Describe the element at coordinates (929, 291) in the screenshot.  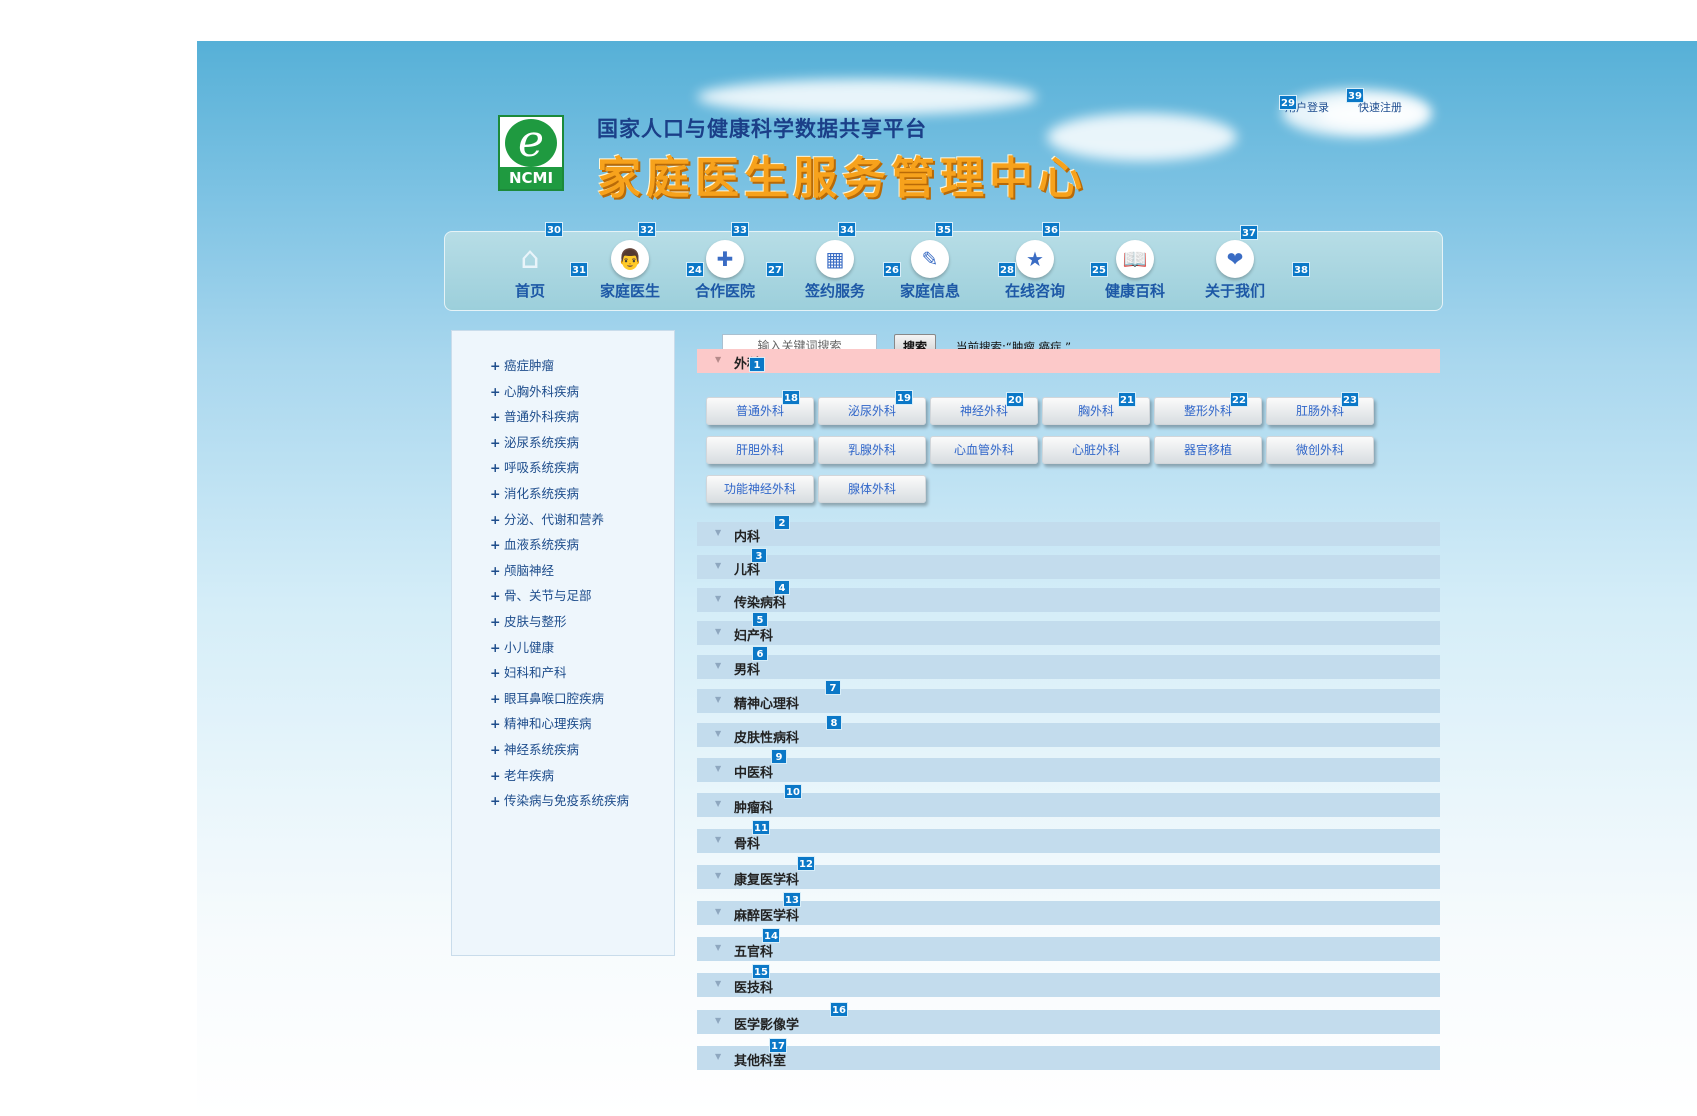
I see `nav-label: 家庭信息` at that location.